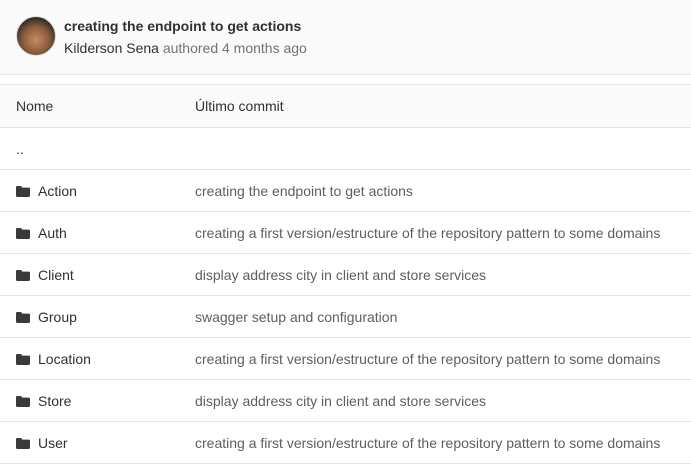 The width and height of the screenshot is (691, 464). I want to click on commit-author: Kilderson Sena, so click(111, 48).